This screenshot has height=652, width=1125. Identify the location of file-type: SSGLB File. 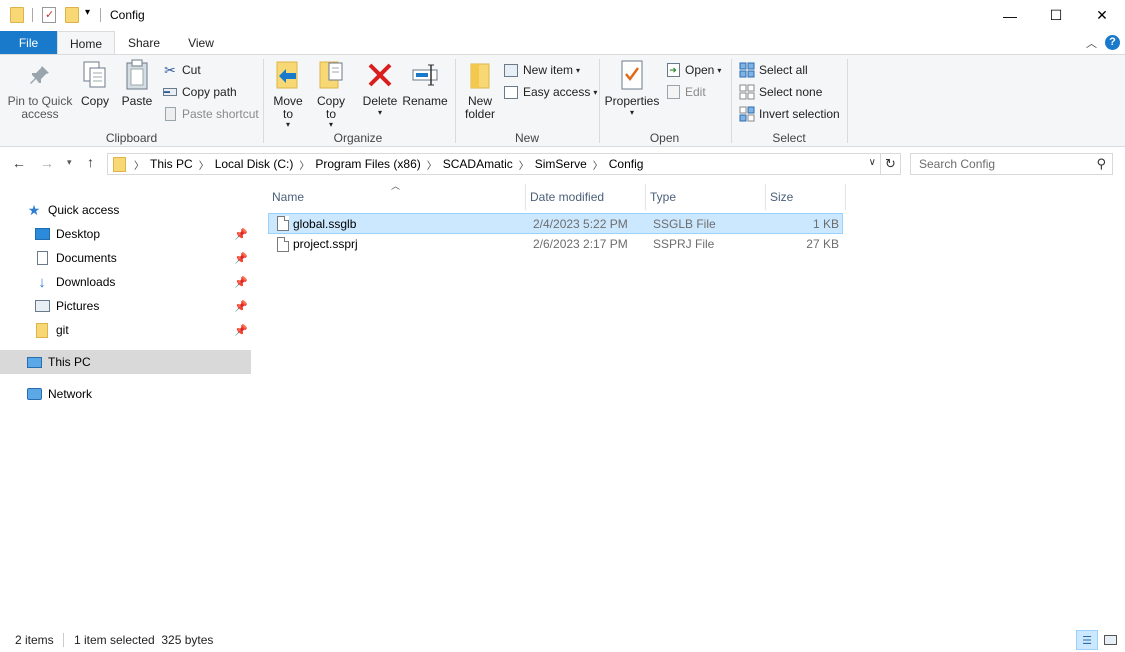
(684, 224).